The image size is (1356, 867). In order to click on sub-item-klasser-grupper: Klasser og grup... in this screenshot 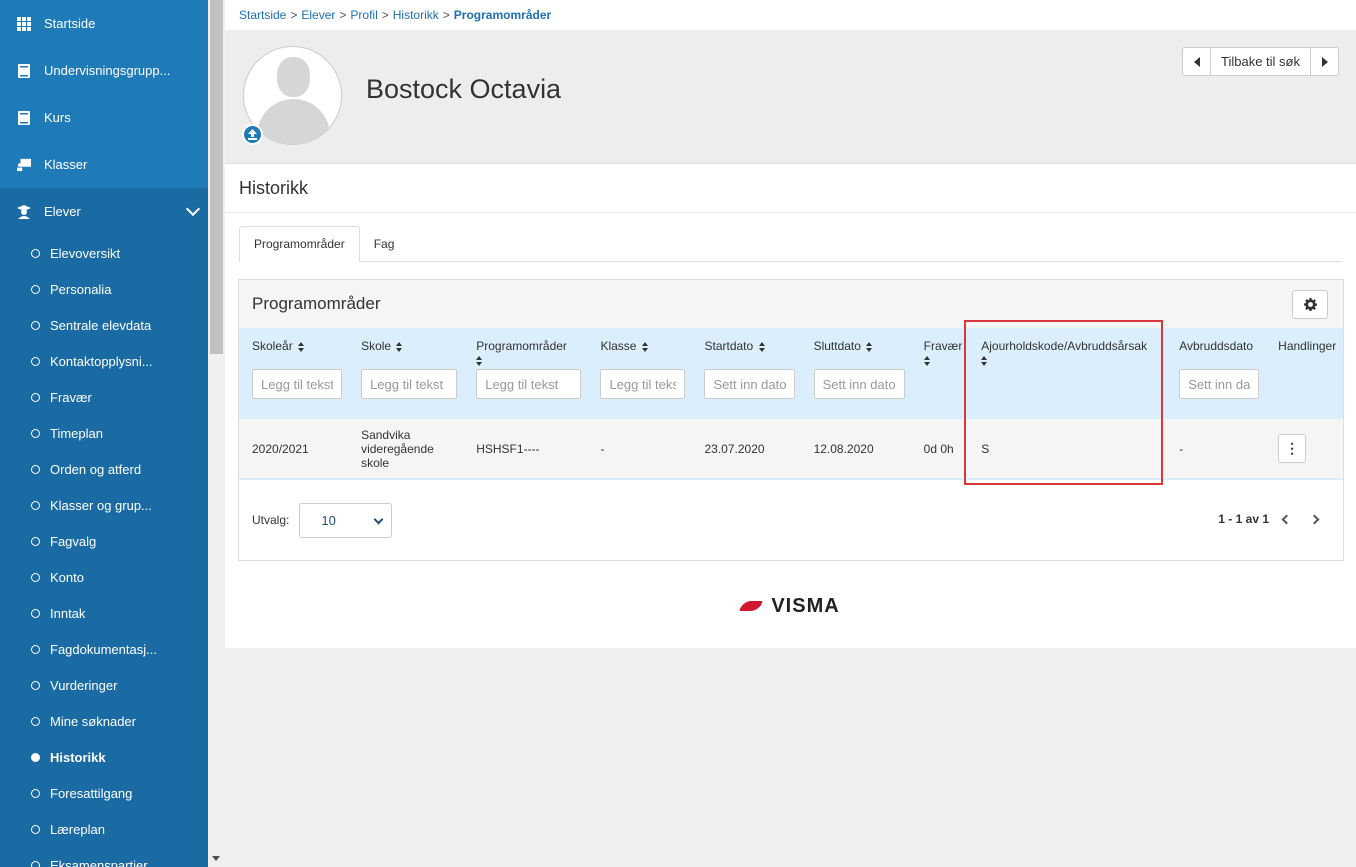, I will do `click(104, 505)`.